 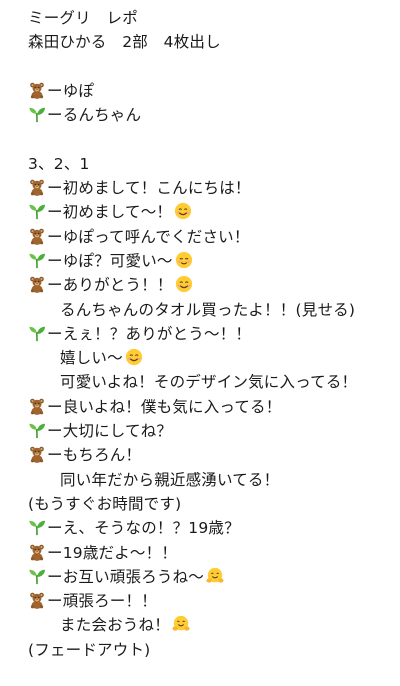 What do you see at coordinates (214, 358) in the screenshot?
I see `message-line: 嬉しい〜` at bounding box center [214, 358].